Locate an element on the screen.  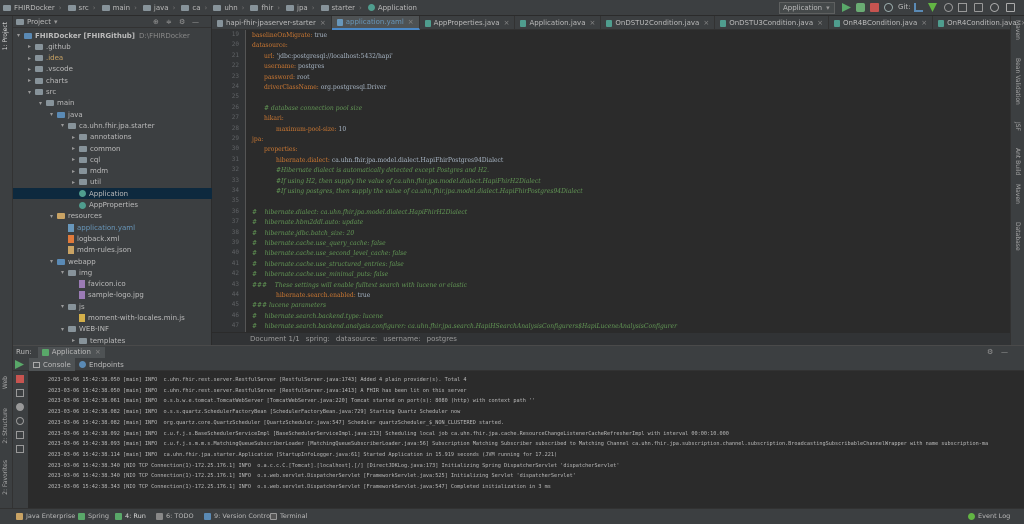
run-config-select: Application ▾ is located at coordinates (807, 8).